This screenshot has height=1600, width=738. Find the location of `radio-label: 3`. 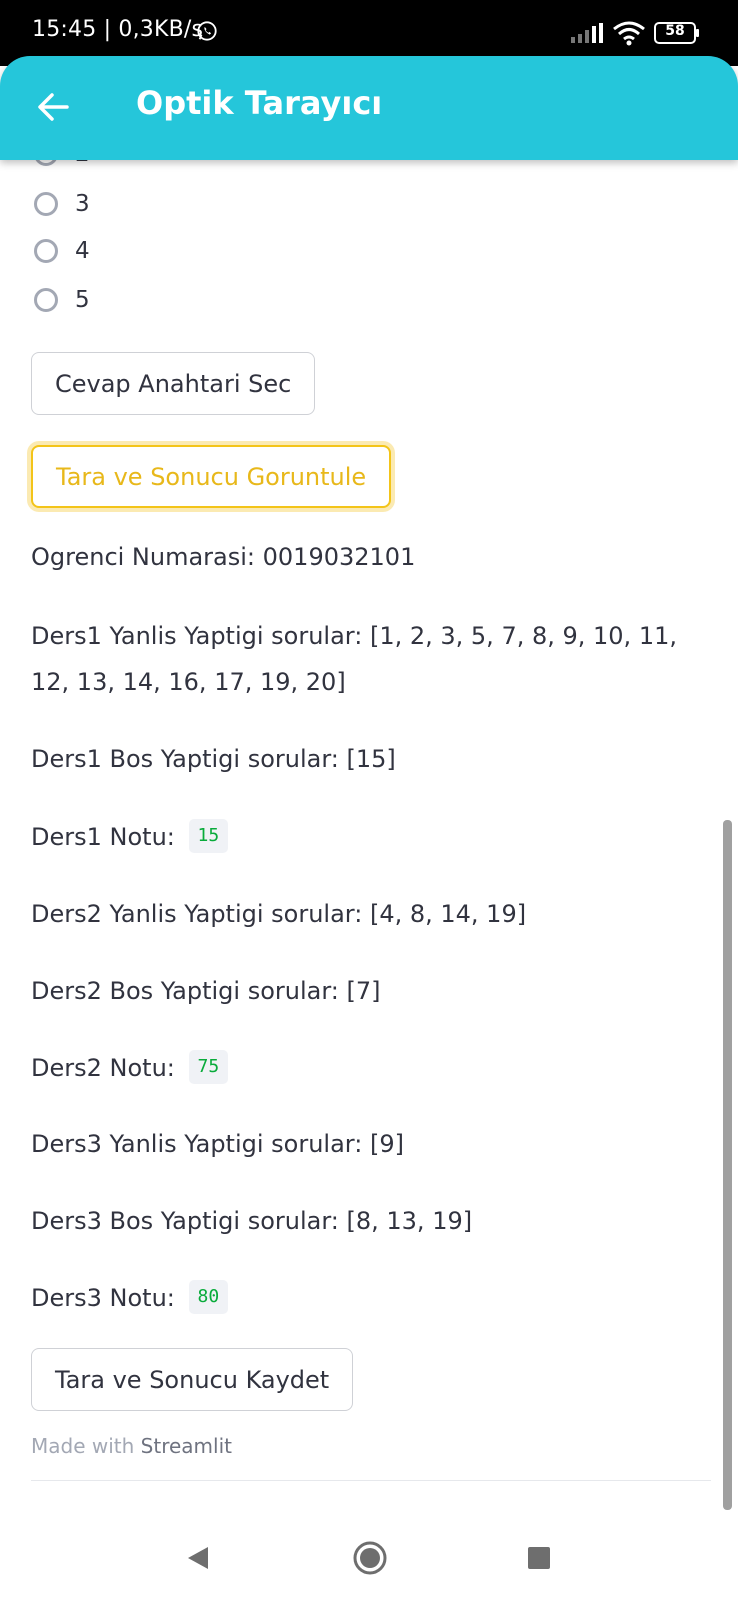

radio-label: 3 is located at coordinates (82, 204).